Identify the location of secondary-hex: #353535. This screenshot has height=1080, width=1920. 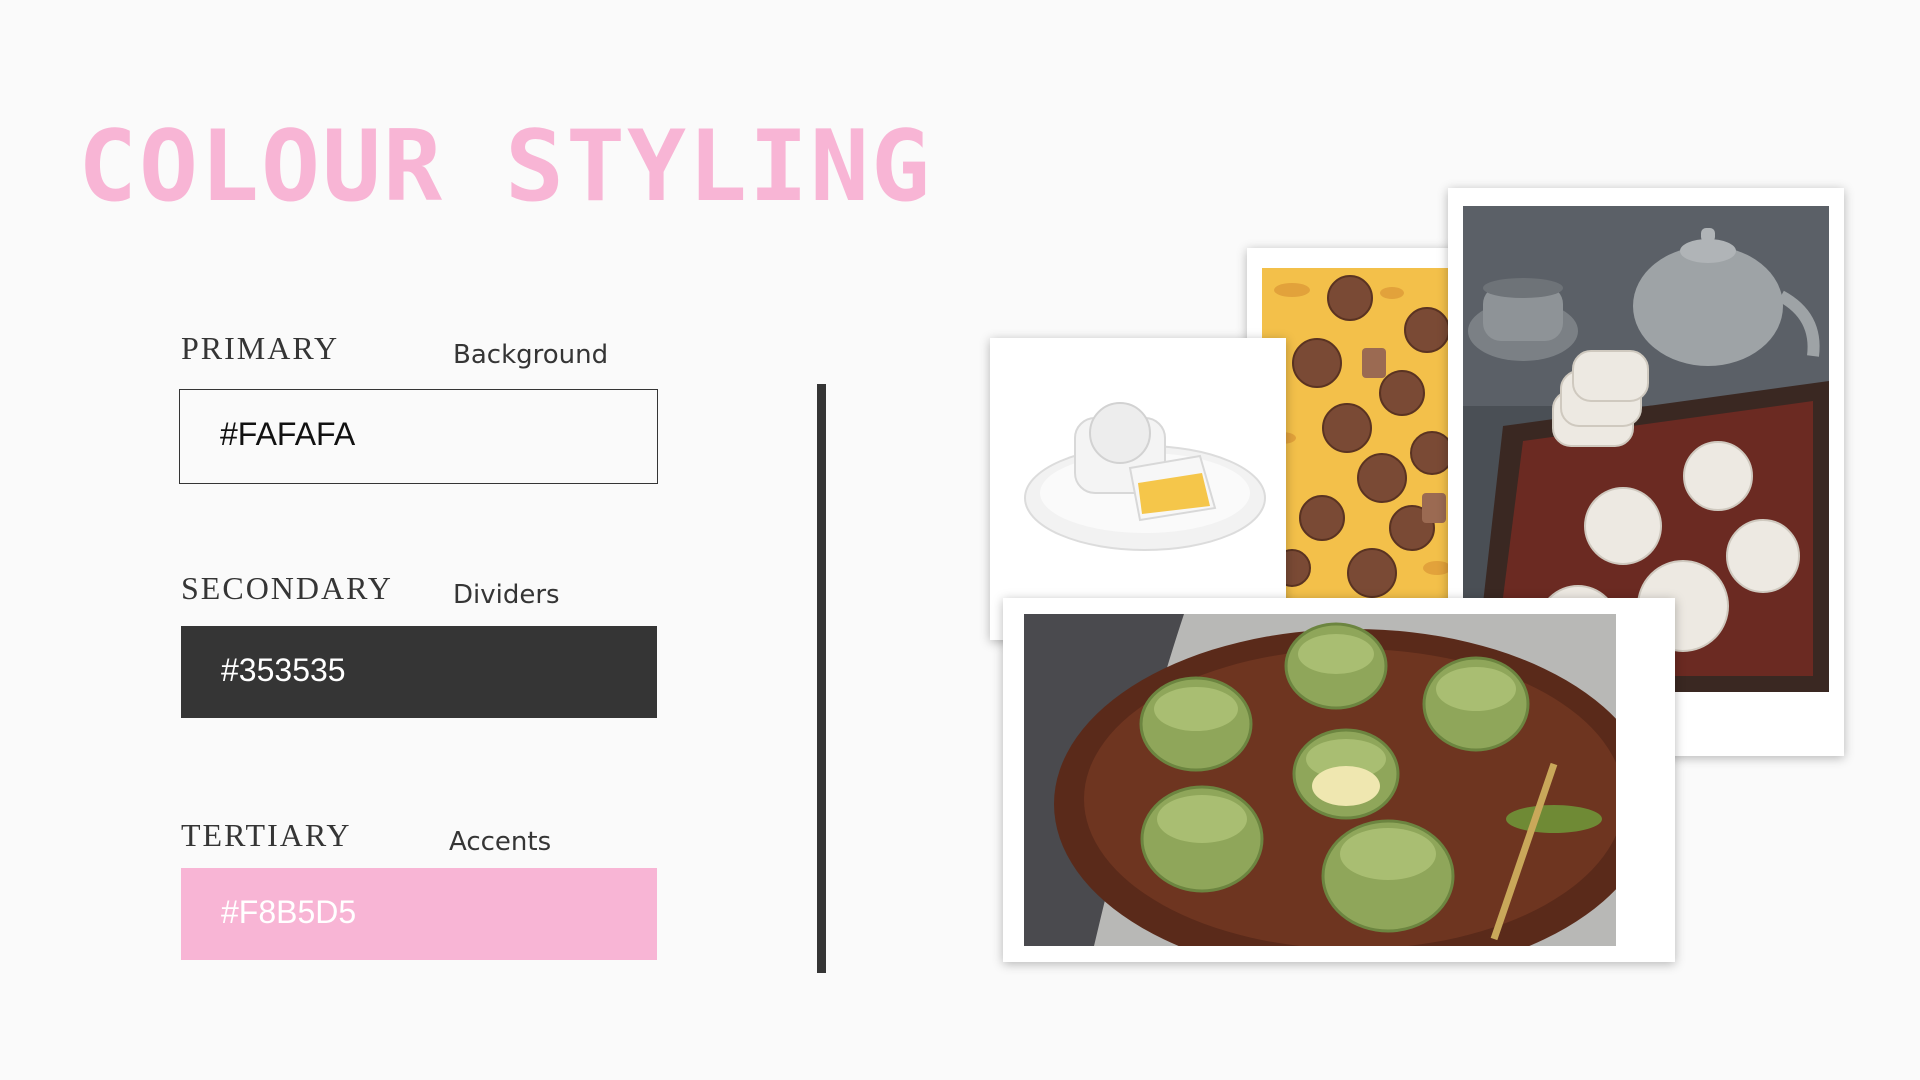
(283, 670).